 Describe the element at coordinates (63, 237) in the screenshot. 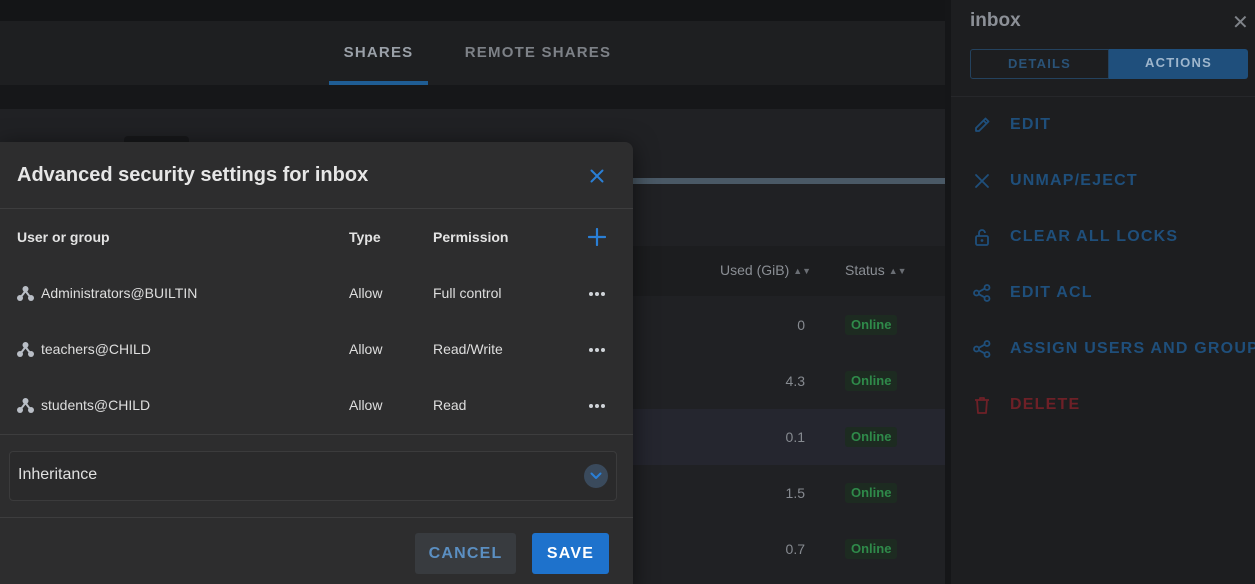

I see `column-header-user: User or group` at that location.